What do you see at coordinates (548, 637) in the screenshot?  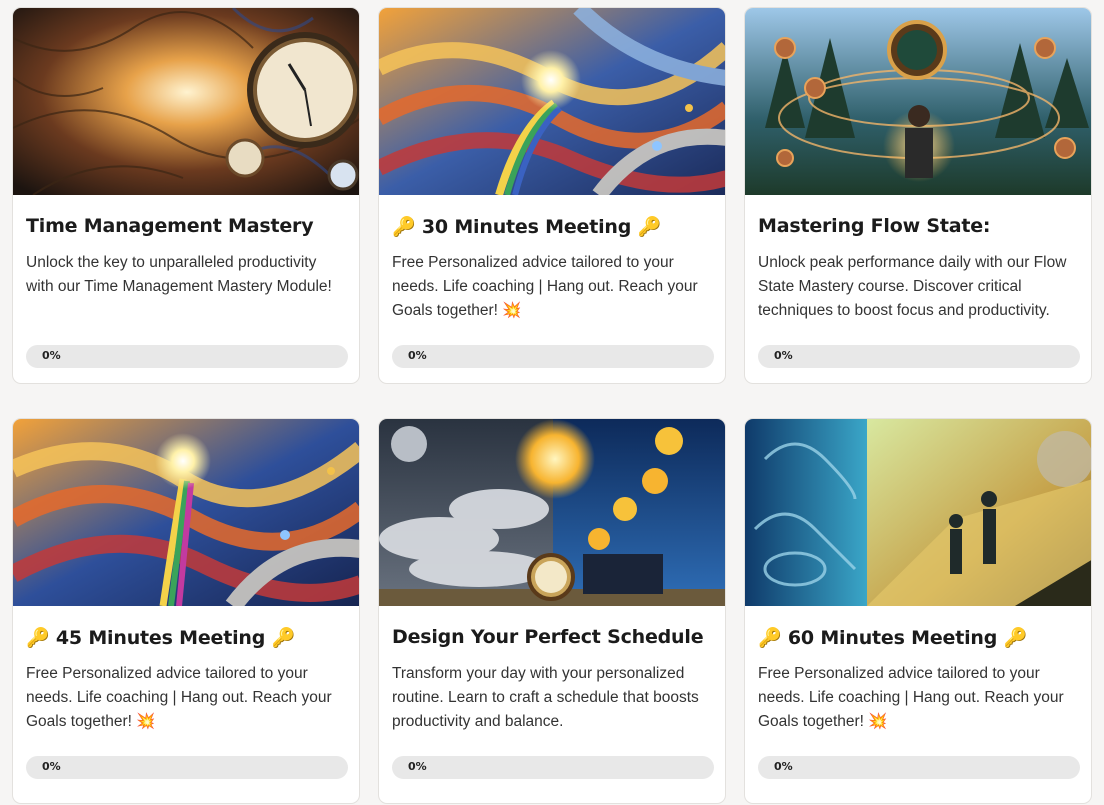 I see `course-title-text: Design Your Perfect Schedule` at bounding box center [548, 637].